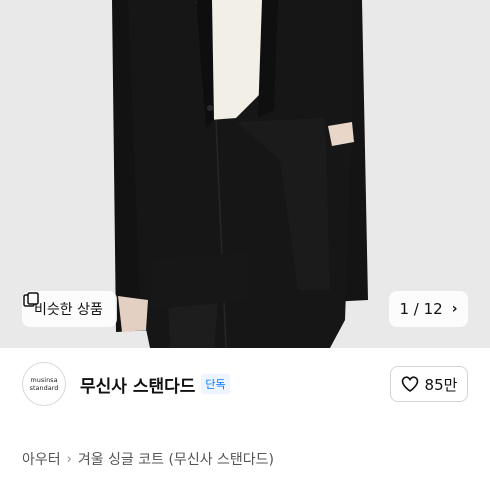 This screenshot has width=490, height=490. Describe the element at coordinates (31, 299) in the screenshot. I see `similar-items-icon` at that location.